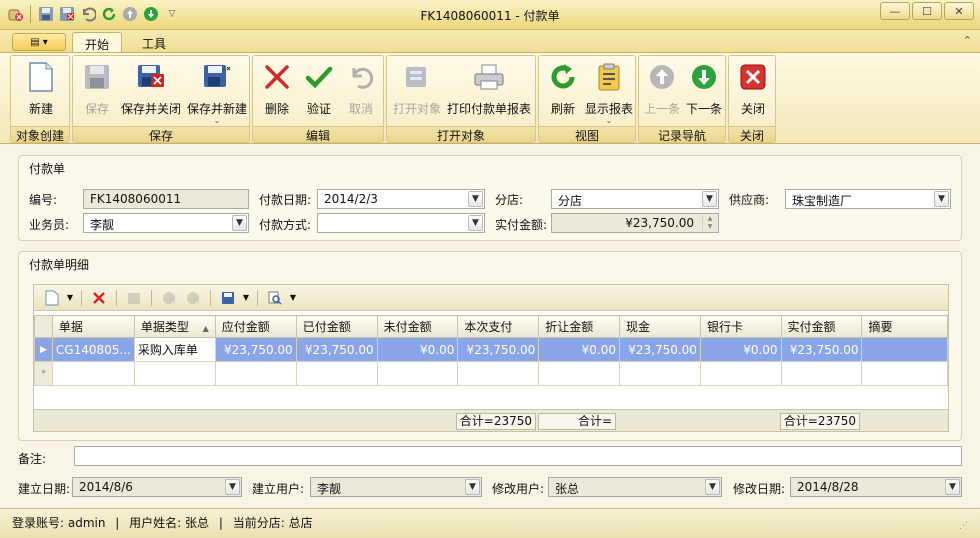  What do you see at coordinates (228, 298) in the screenshot?
I see `save-grid-icon` at bounding box center [228, 298].